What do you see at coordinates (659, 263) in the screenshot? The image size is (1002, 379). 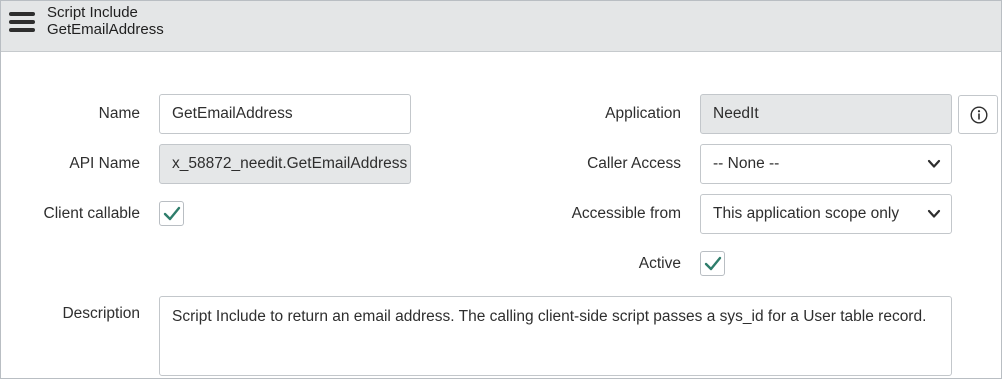 I see `active-label: Active` at bounding box center [659, 263].